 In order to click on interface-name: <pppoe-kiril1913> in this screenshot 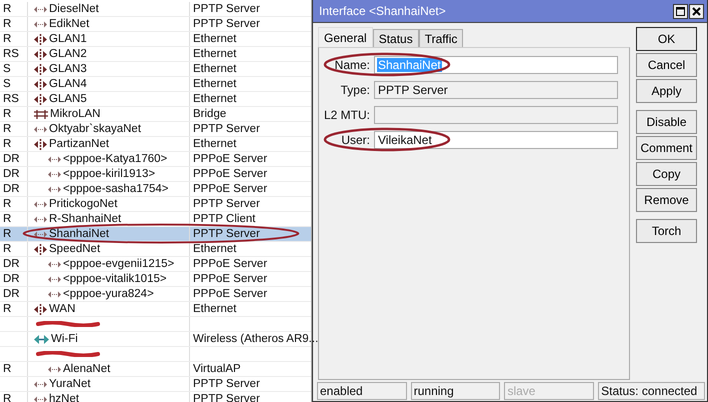, I will do `click(109, 174)`.